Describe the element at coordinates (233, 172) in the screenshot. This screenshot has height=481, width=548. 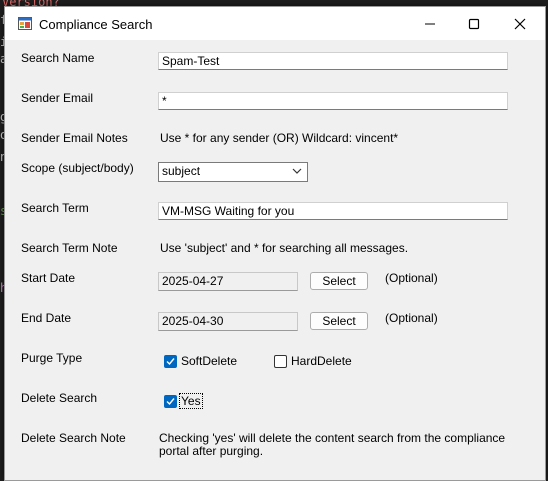
I see `scope-dropdown: subject` at that location.